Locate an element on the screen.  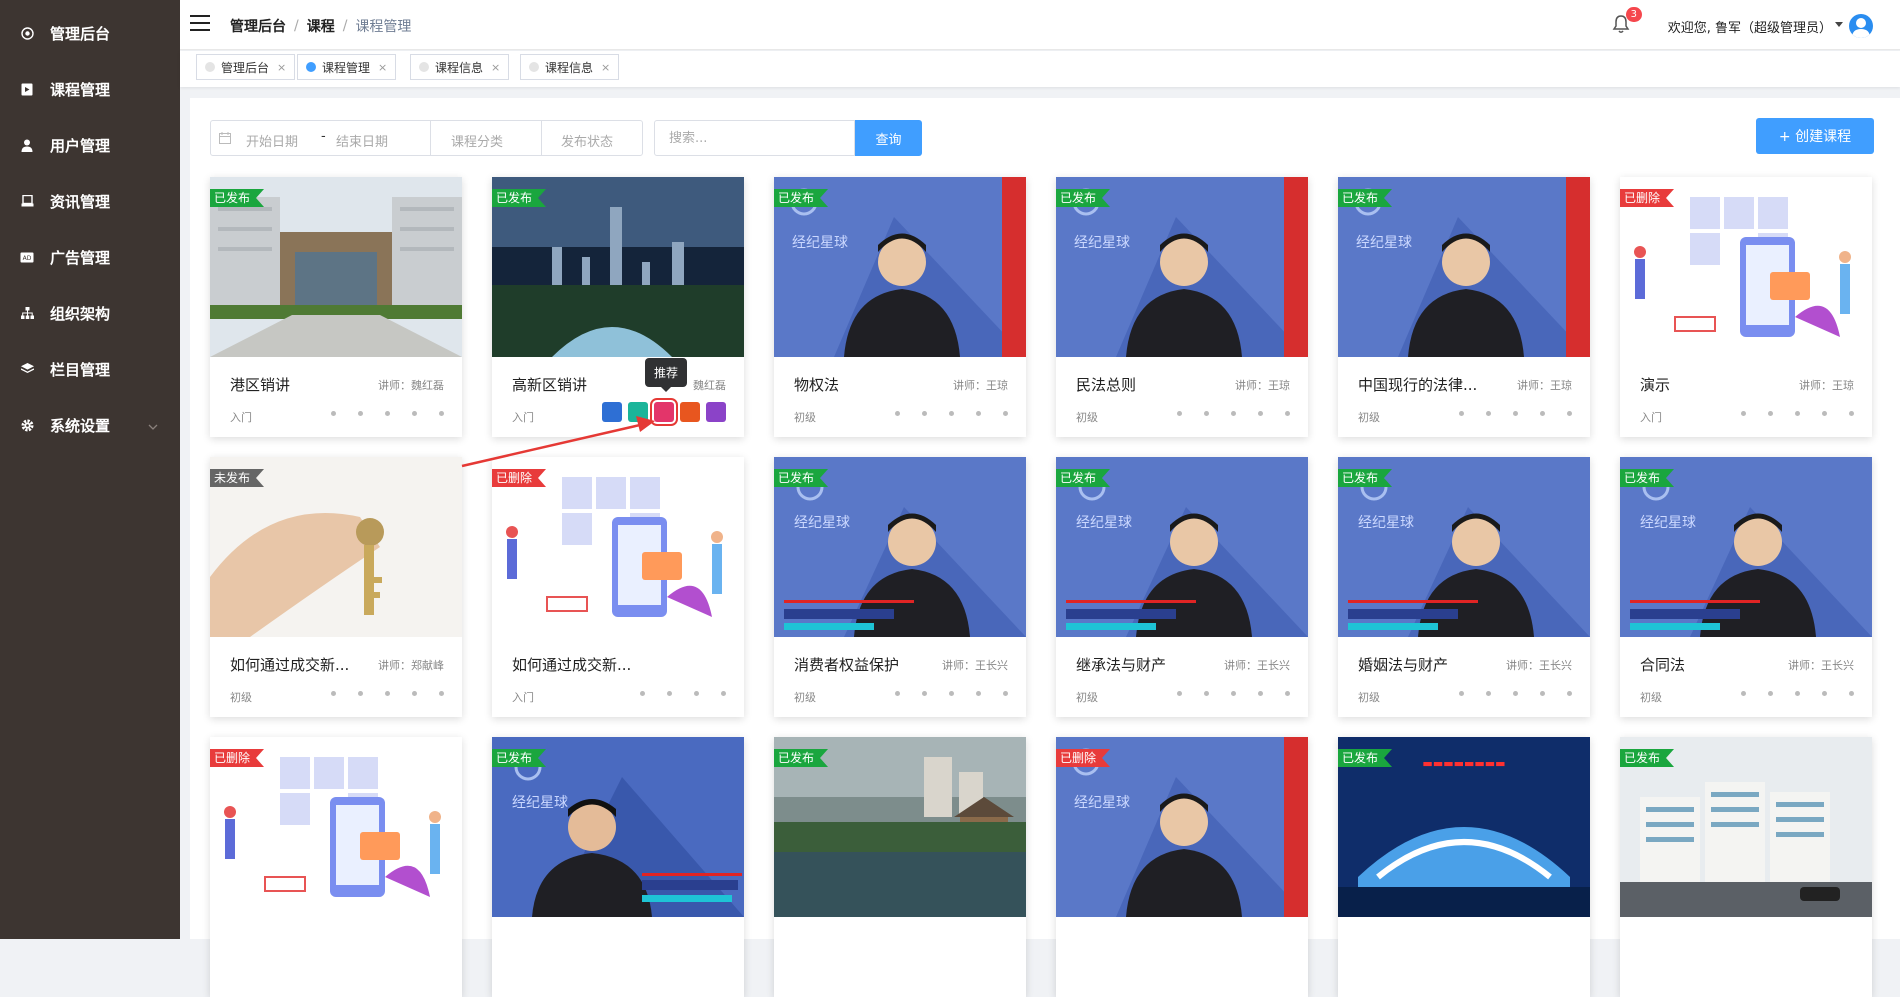
tab-dashboard: 管理后台 × is located at coordinates (246, 67).